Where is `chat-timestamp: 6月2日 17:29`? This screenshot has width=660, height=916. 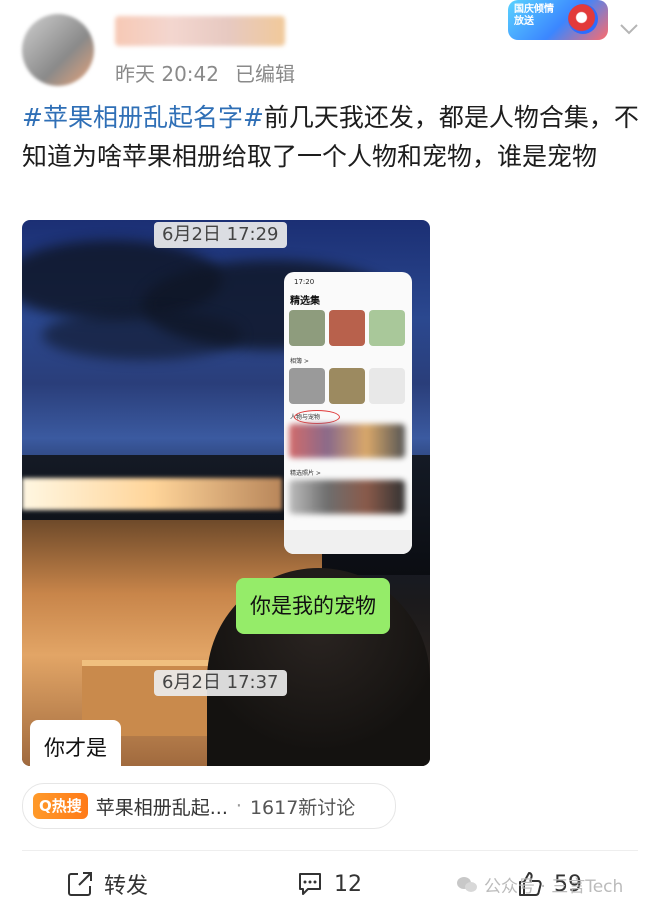
chat-timestamp: 6月2日 17:29 is located at coordinates (220, 235).